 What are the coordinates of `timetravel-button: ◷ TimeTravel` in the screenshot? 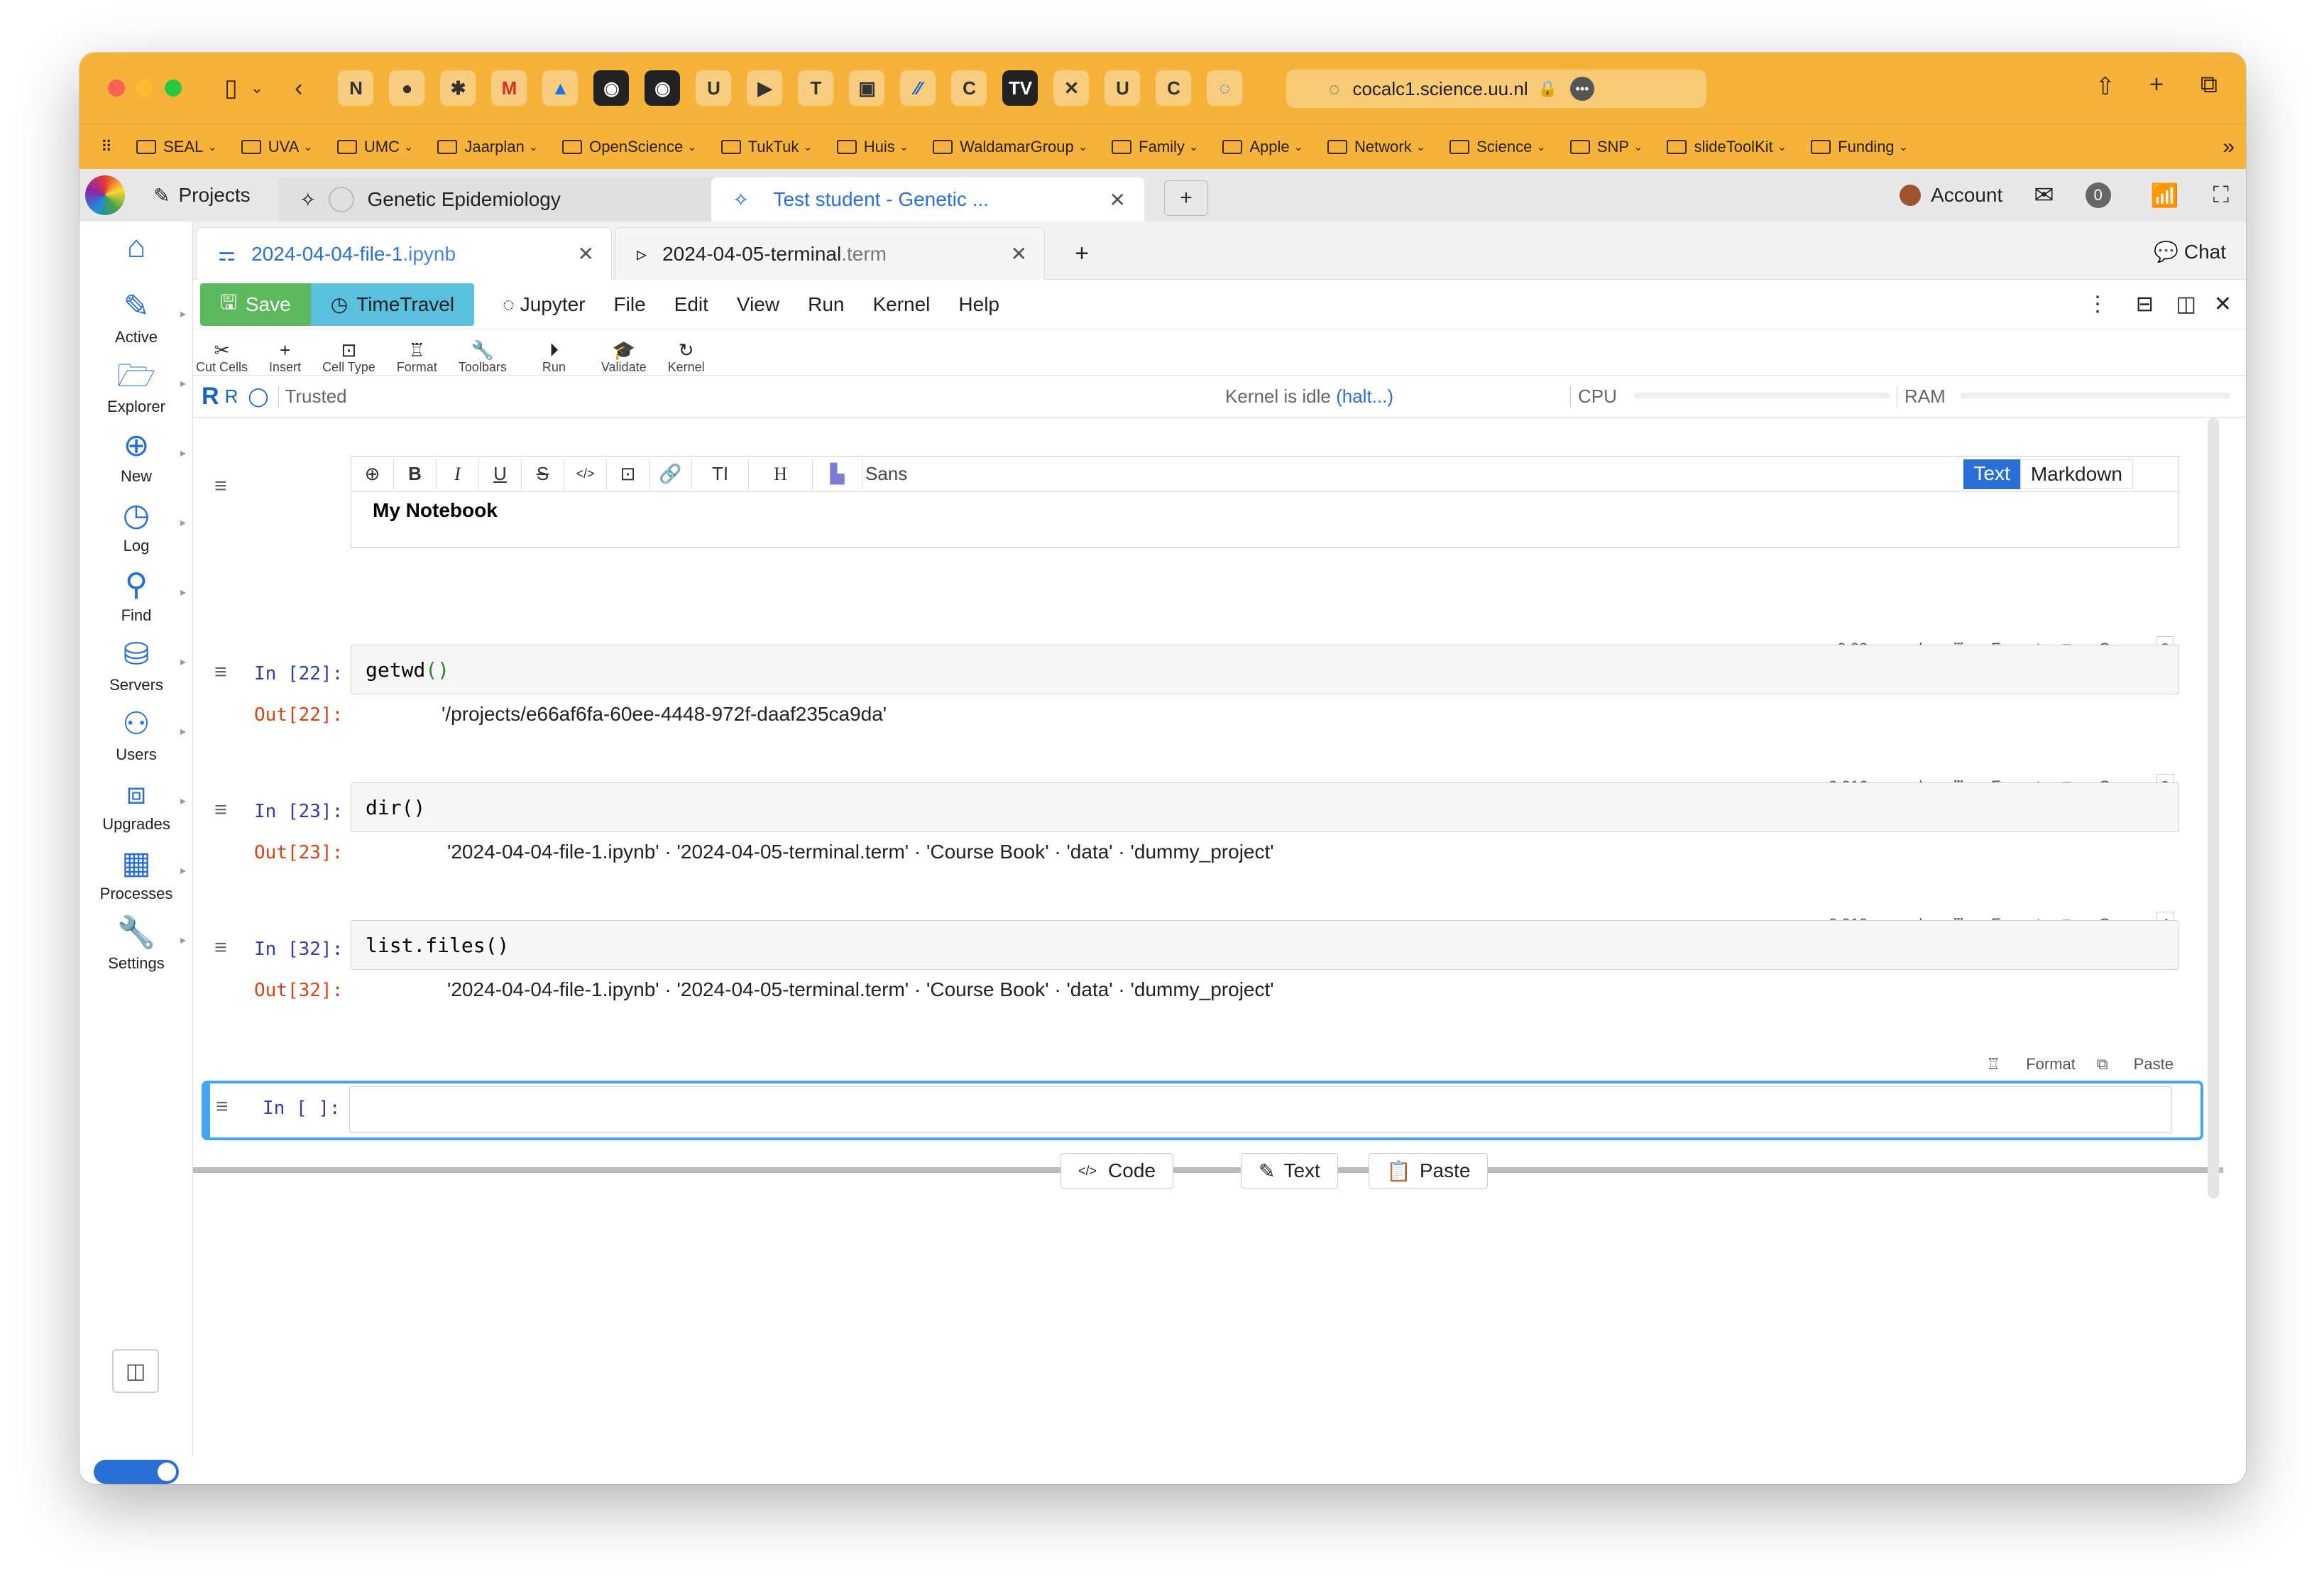 It's located at (392, 304).